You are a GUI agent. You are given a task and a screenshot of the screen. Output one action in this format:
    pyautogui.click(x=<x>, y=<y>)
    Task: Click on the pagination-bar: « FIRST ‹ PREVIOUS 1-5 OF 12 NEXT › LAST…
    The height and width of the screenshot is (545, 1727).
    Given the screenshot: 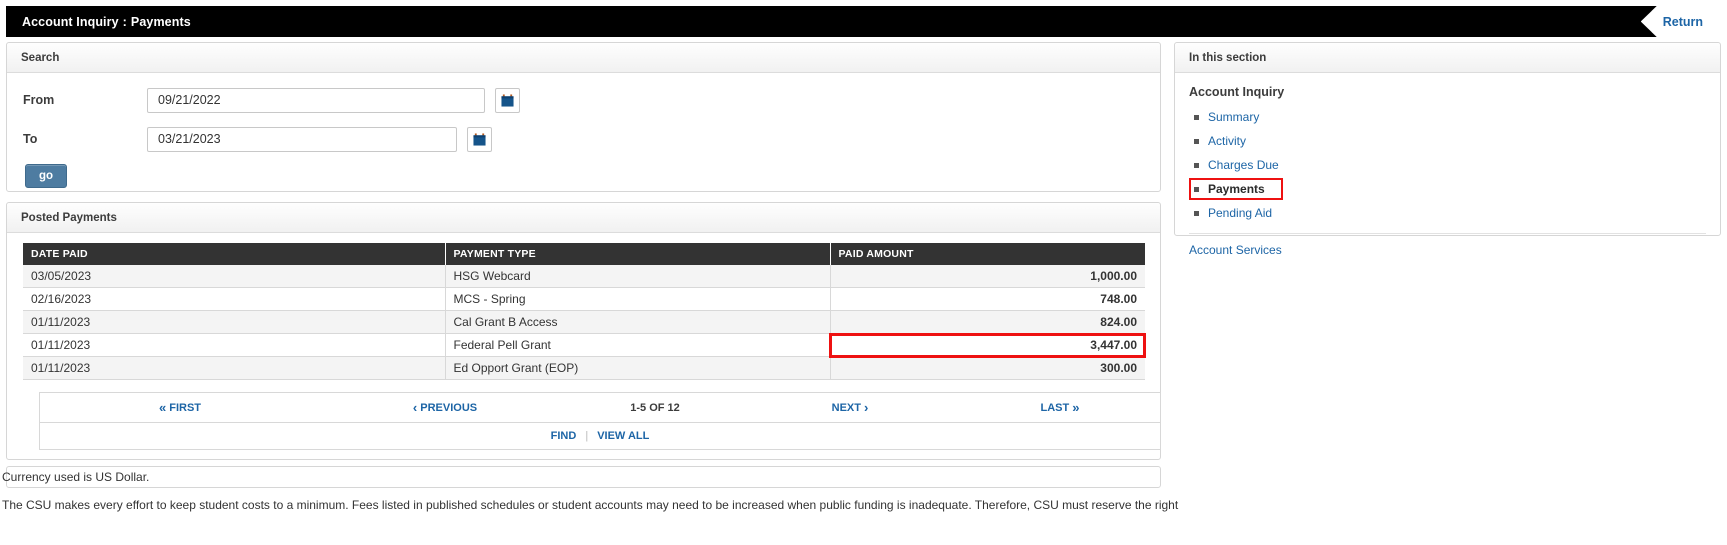 What is the action you would take?
    pyautogui.click(x=600, y=407)
    